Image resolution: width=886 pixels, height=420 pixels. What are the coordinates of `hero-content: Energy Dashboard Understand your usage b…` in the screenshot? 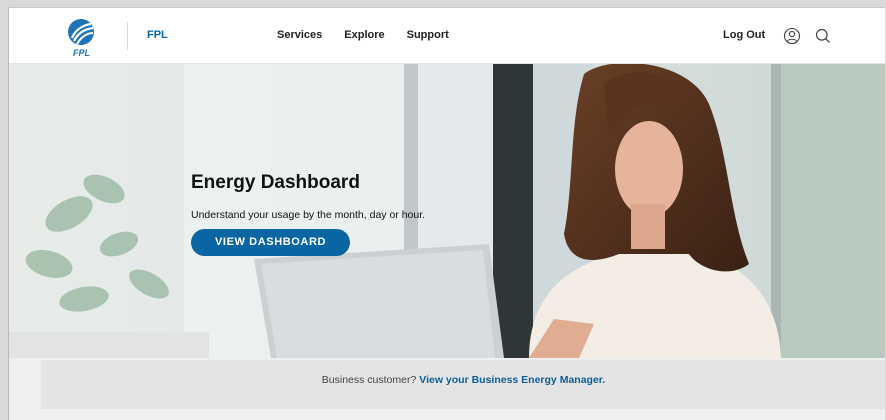 It's located at (308, 214).